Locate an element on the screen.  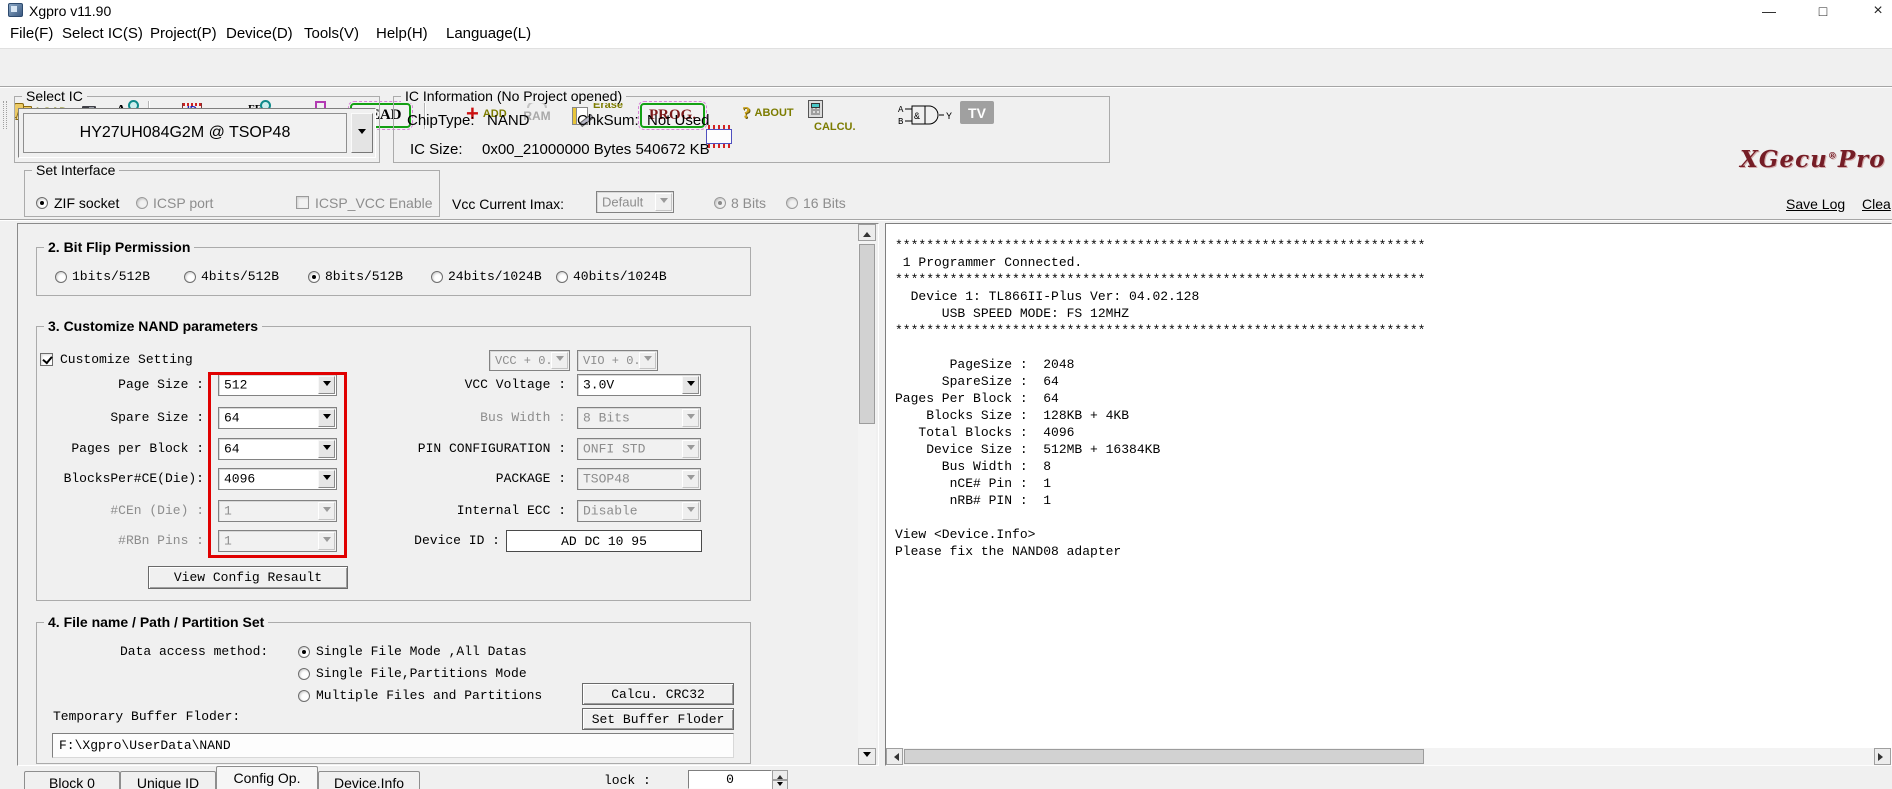
rbn-pins-dropdown-button is located at coordinates (326, 541).